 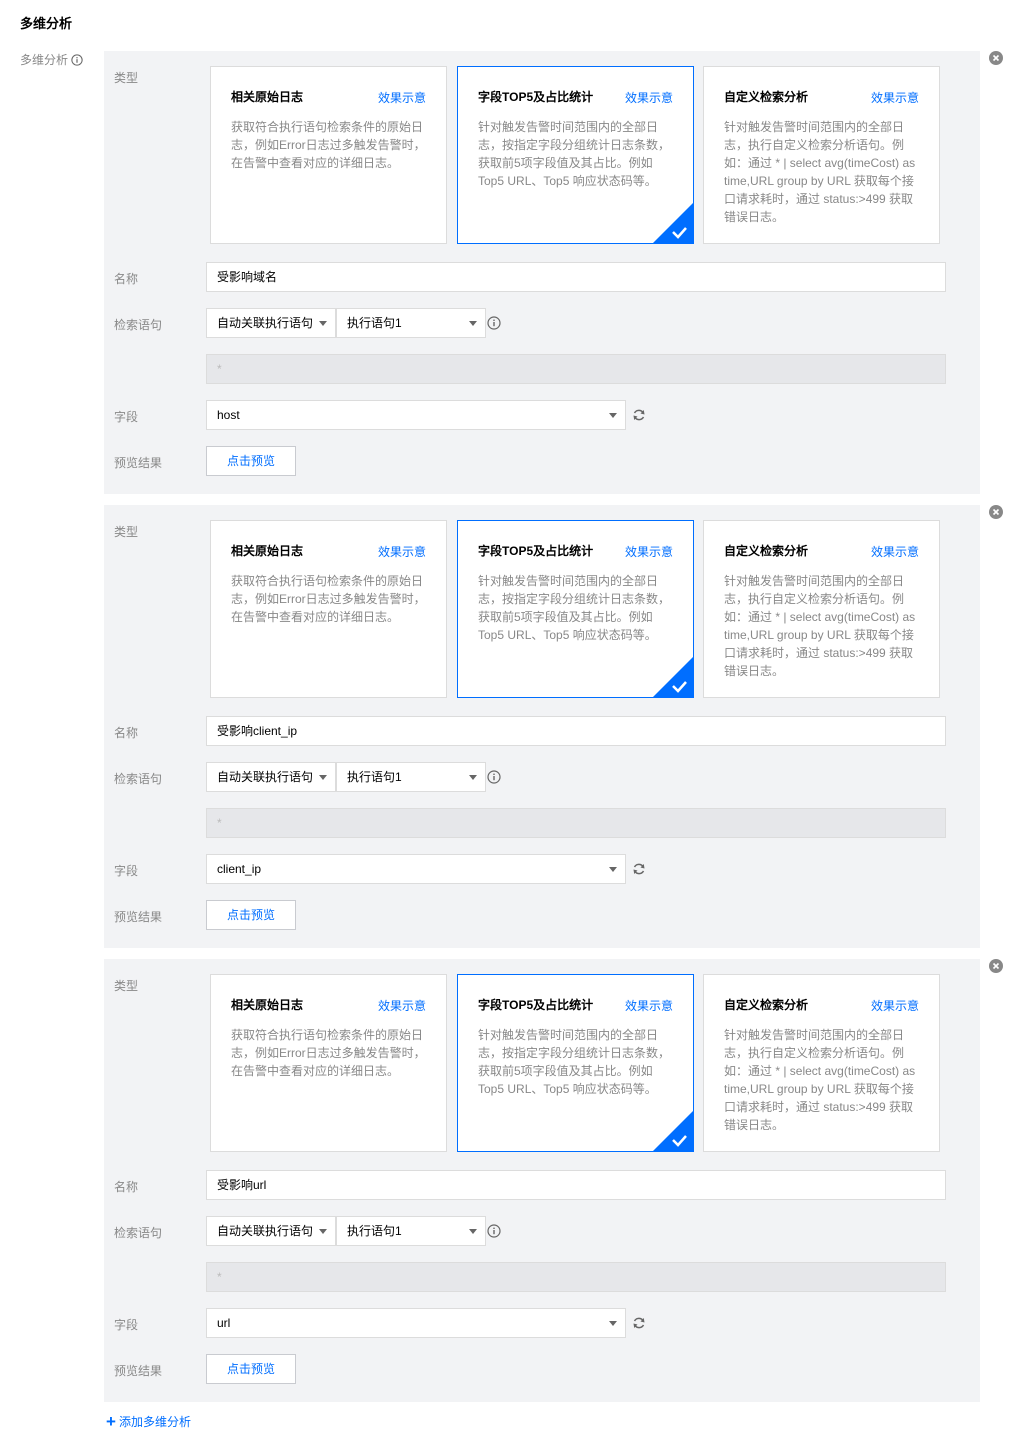 What do you see at coordinates (46, 23) in the screenshot?
I see `section-title: 多维分析` at bounding box center [46, 23].